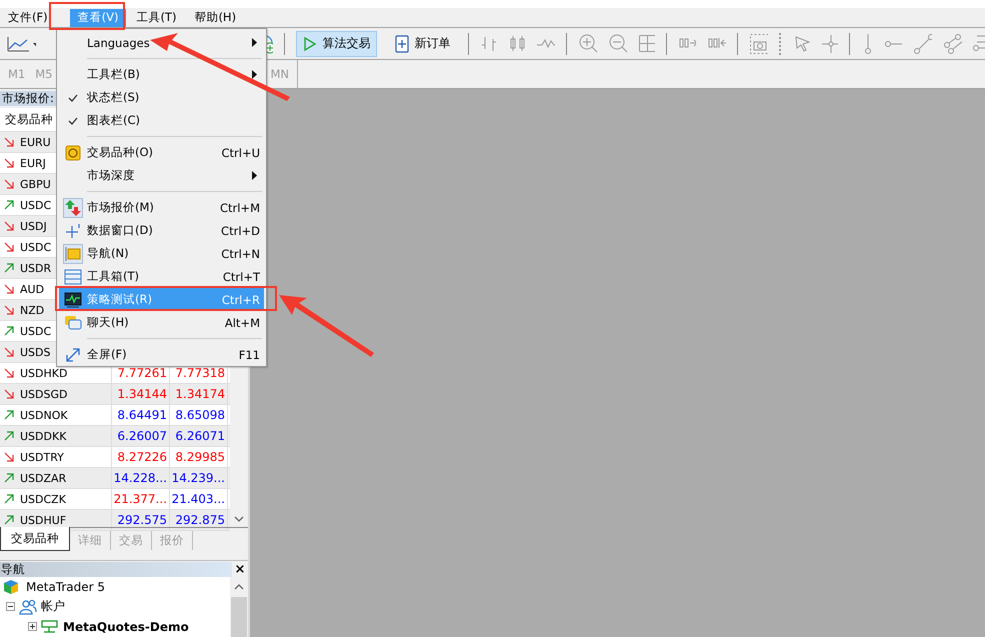 This screenshot has width=985, height=637. Describe the element at coordinates (36, 268) in the screenshot. I see `symbol-cell: USDR` at that location.